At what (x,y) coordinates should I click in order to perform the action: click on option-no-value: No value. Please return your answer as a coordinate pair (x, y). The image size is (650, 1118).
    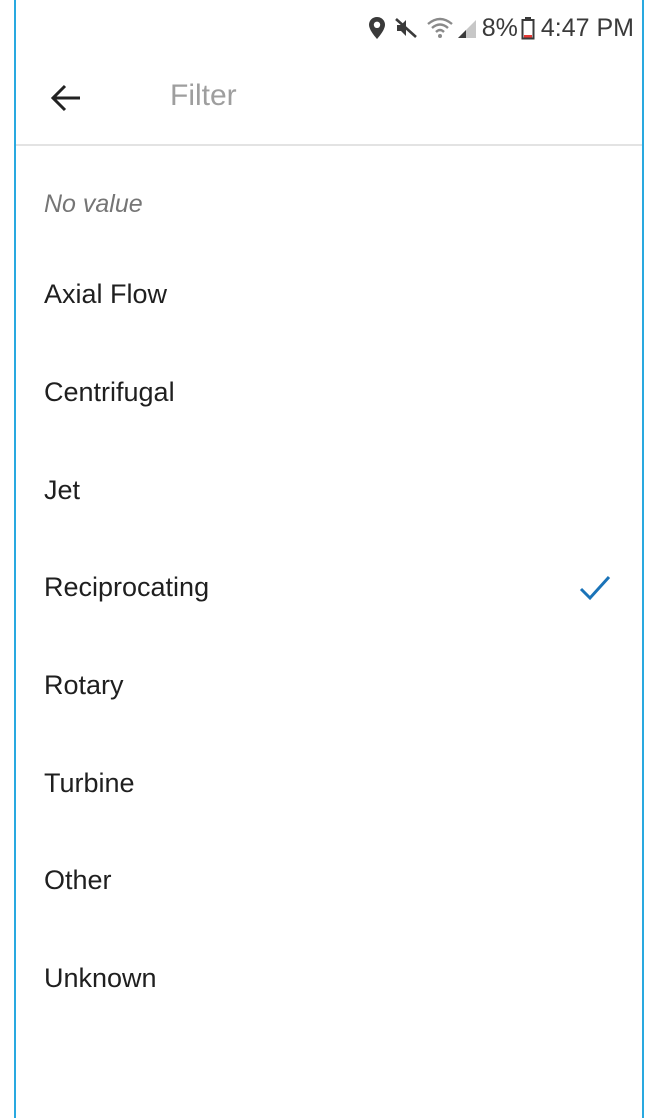
    Looking at the image, I should click on (329, 196).